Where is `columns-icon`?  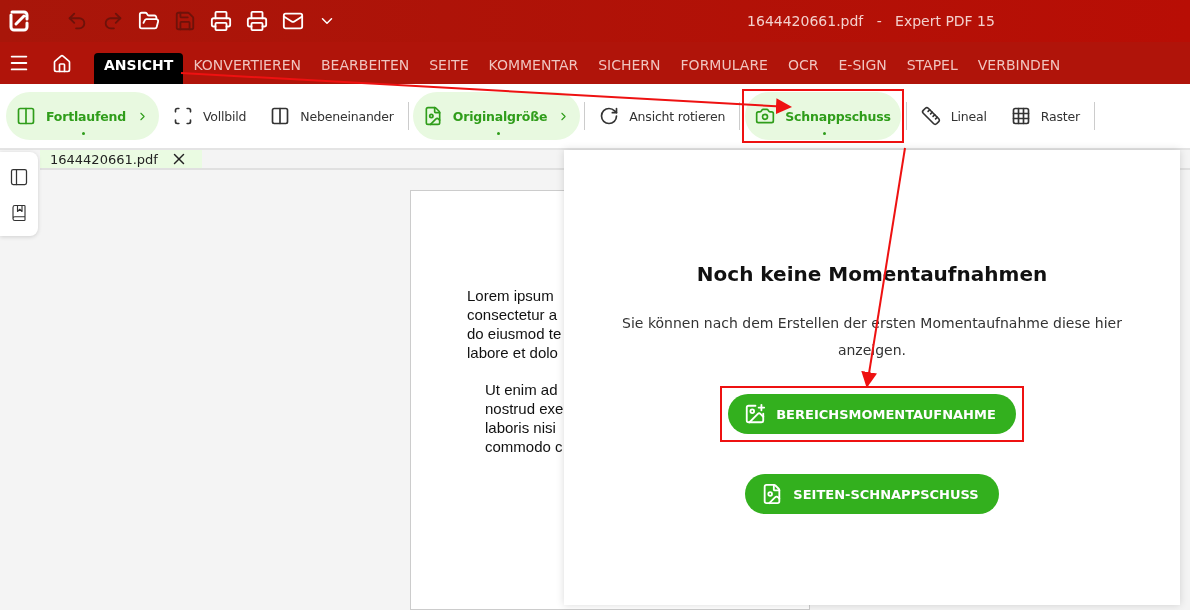 columns-icon is located at coordinates (280, 116).